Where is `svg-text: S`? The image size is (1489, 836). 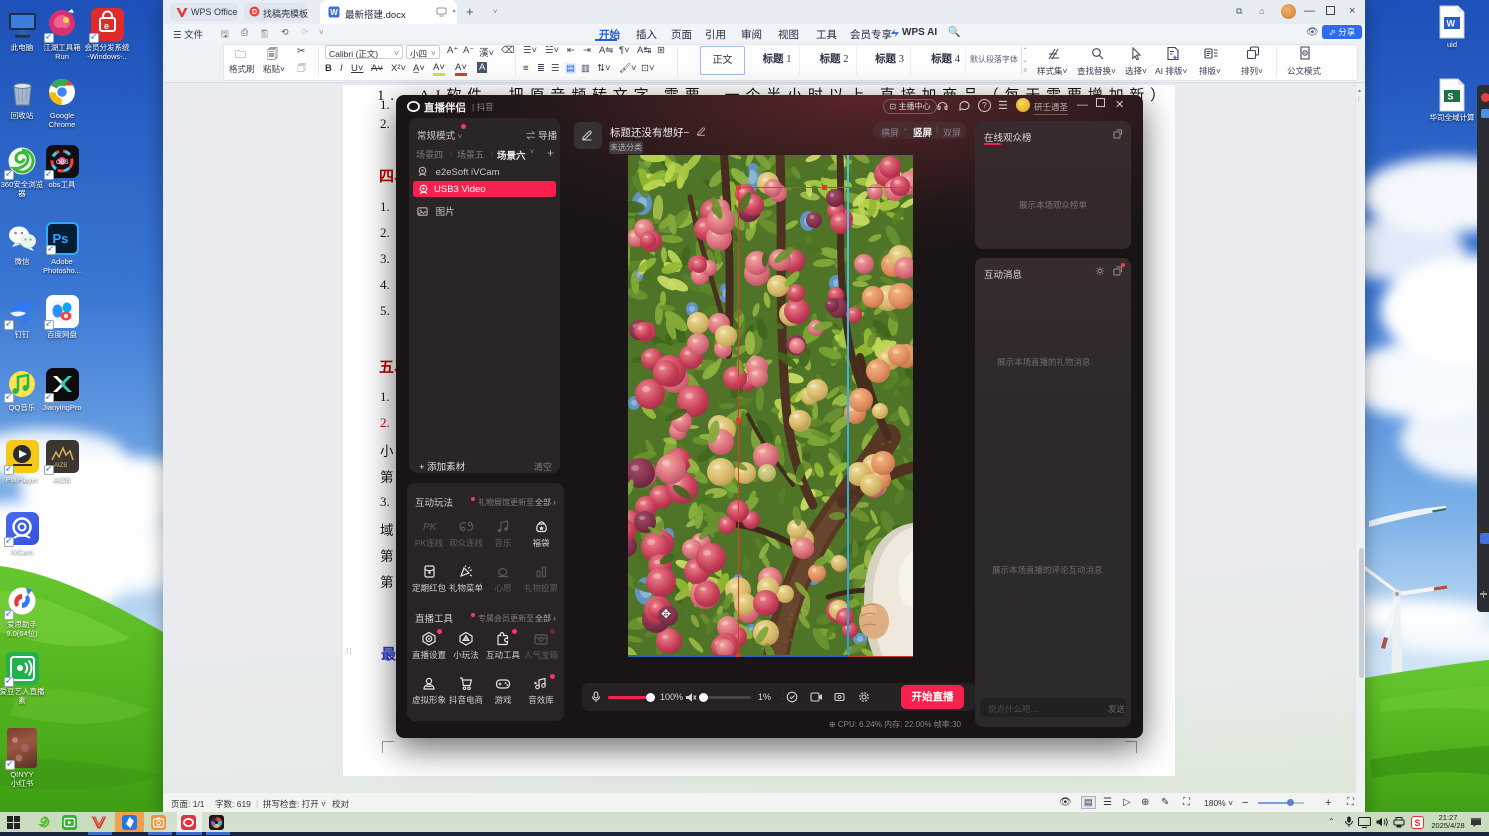
svg-text: S is located at coordinates (1451, 97).